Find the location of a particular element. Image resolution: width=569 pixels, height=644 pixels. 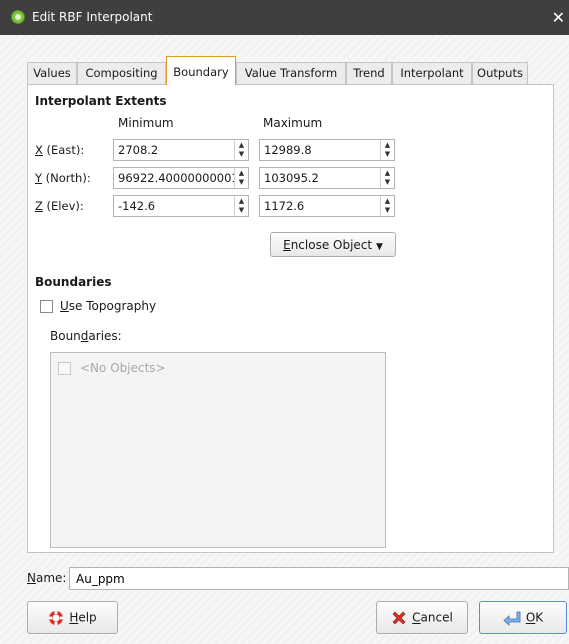

tab-interpolant: Interpolant is located at coordinates (432, 73).